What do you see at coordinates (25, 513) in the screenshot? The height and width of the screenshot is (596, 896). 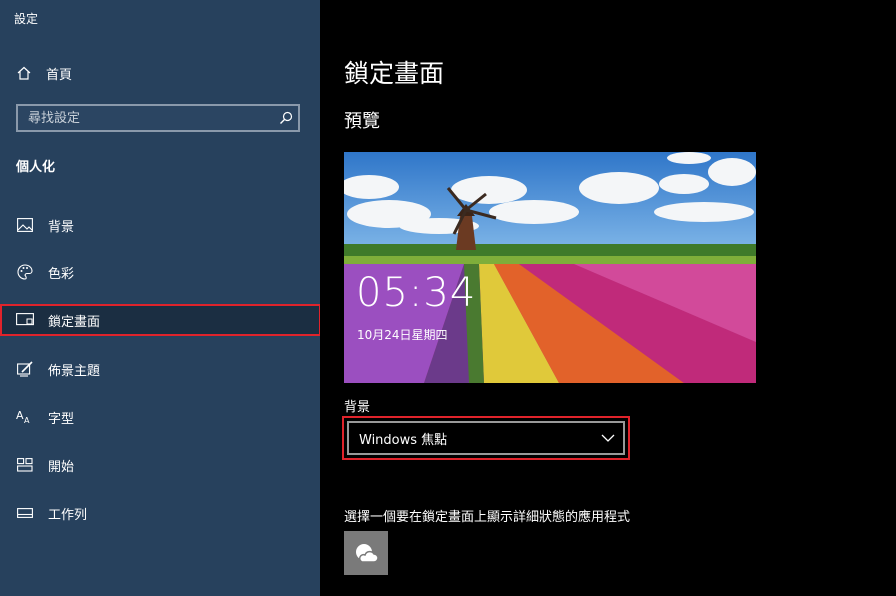 I see `taskbar-icon` at bounding box center [25, 513].